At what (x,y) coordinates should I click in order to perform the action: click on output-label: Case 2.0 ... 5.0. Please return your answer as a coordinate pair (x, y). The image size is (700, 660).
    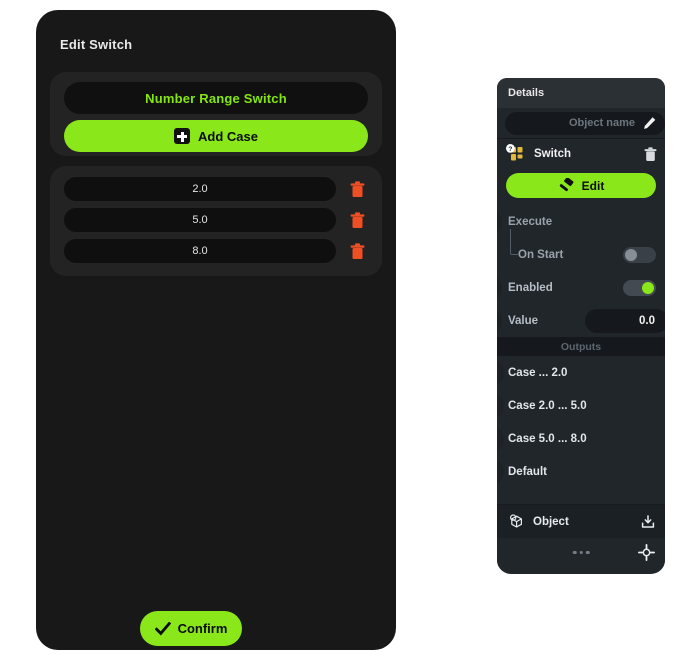
    Looking at the image, I should click on (547, 405).